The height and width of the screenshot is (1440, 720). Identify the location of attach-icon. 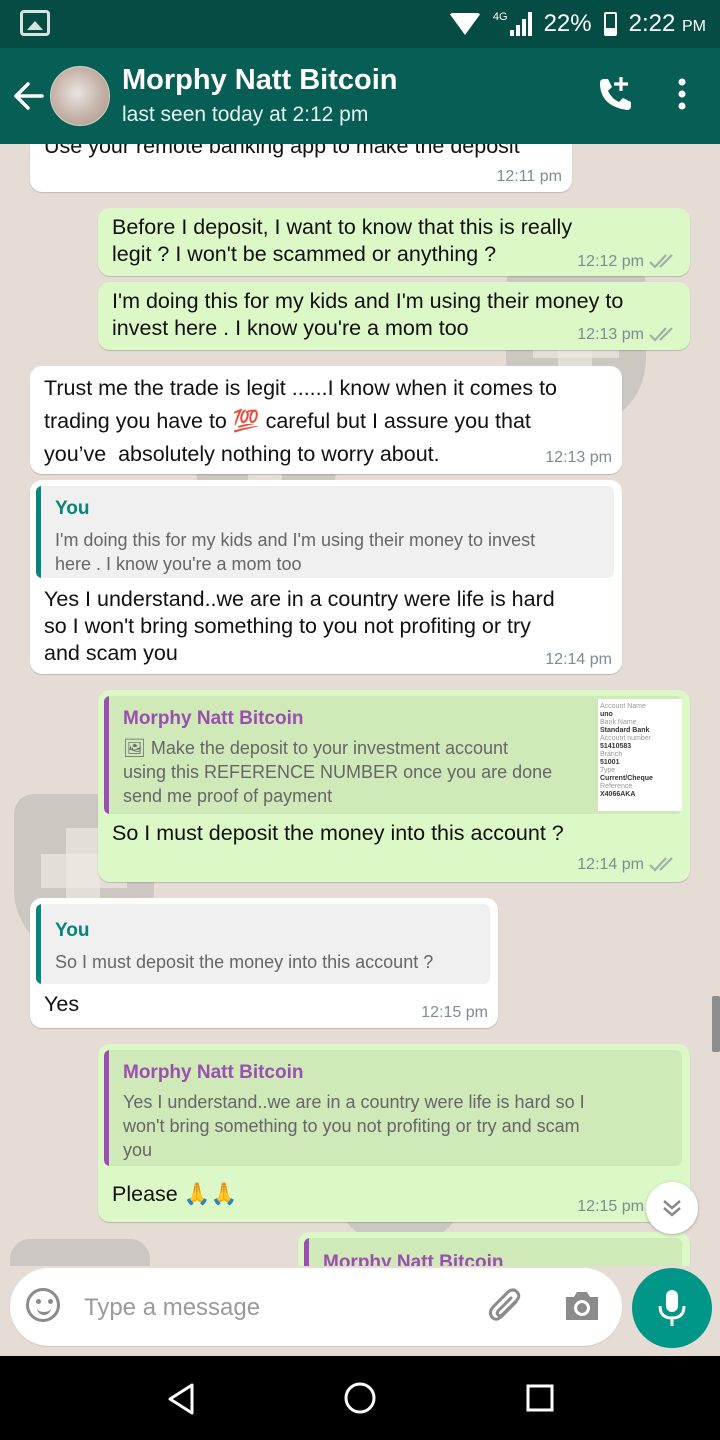
(507, 1307).